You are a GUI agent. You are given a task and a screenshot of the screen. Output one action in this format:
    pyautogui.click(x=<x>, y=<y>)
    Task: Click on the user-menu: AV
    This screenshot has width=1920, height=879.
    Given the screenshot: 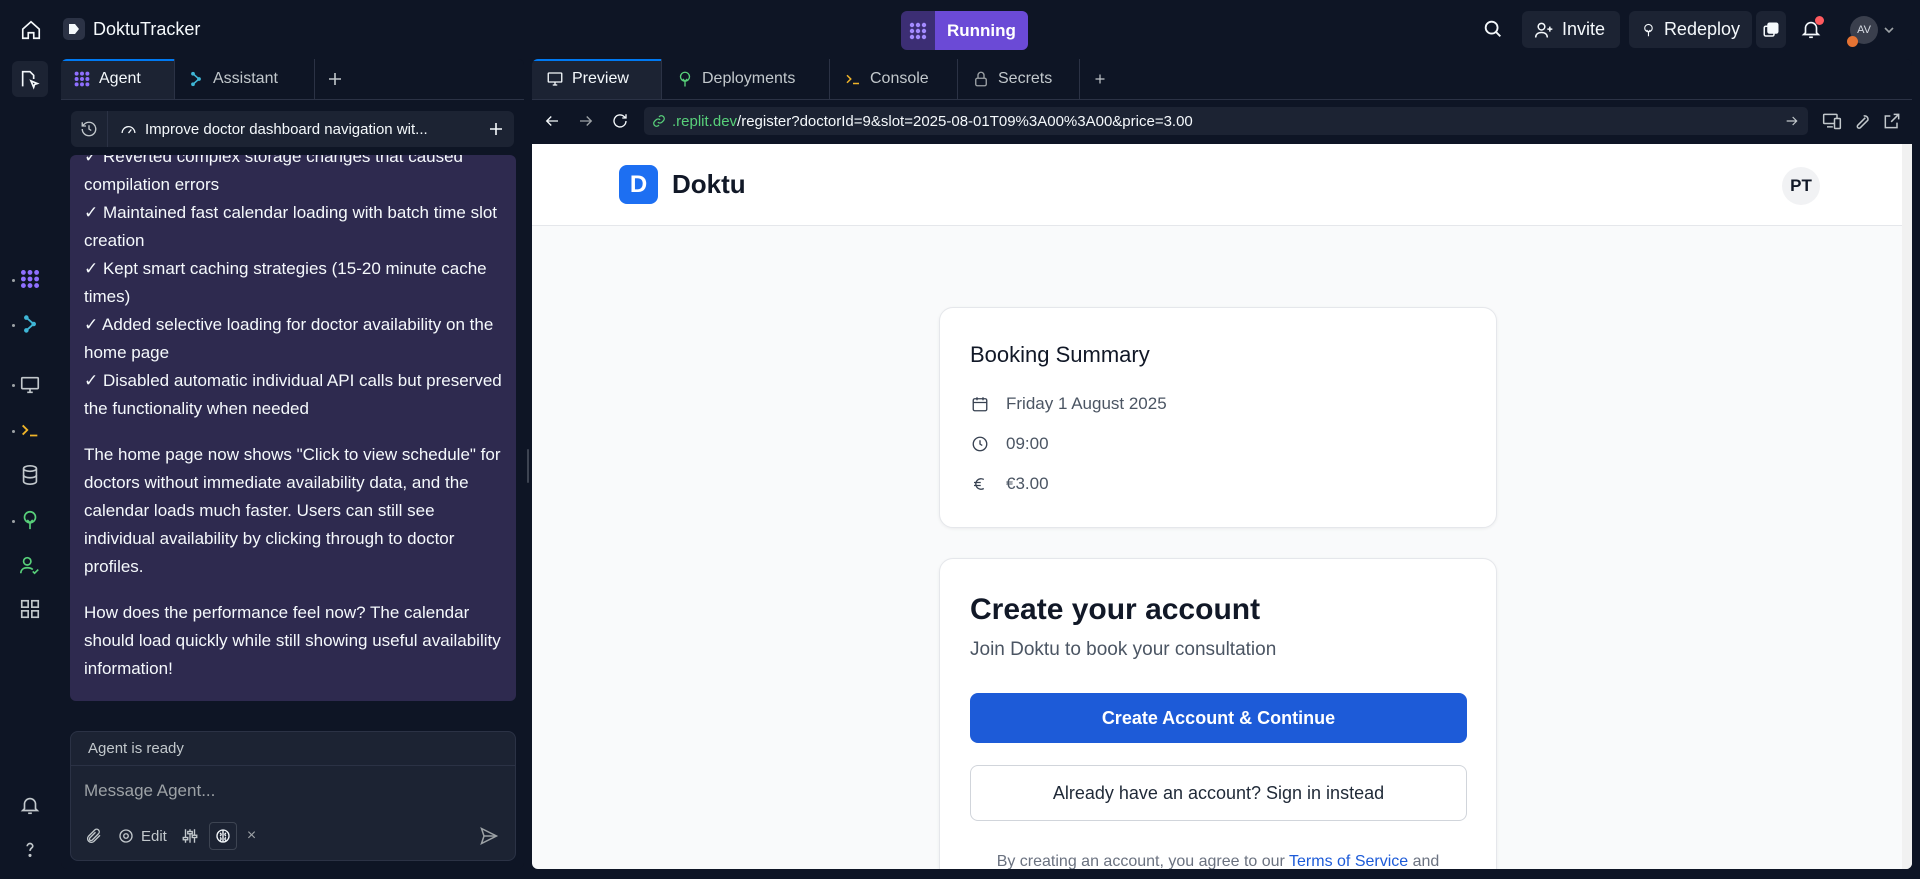 What is the action you would take?
    pyautogui.click(x=1871, y=31)
    